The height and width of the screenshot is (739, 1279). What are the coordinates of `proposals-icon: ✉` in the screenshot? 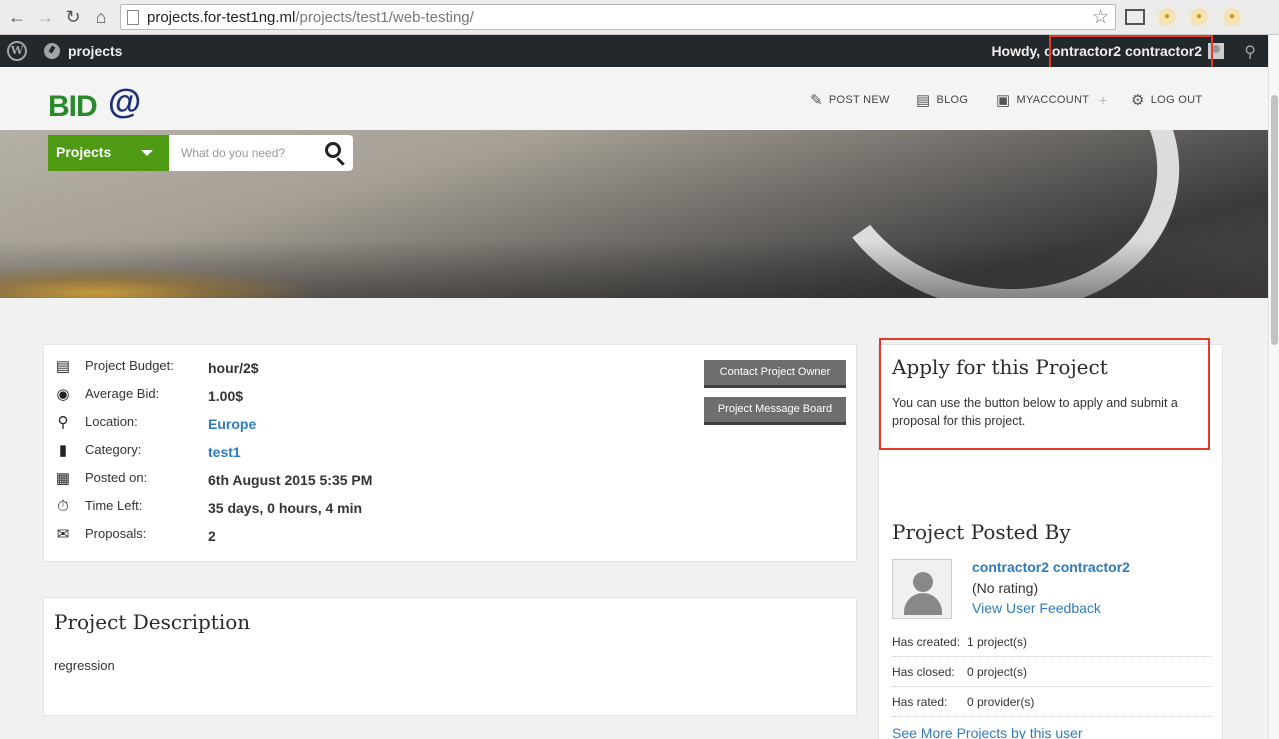 It's located at (63, 534).